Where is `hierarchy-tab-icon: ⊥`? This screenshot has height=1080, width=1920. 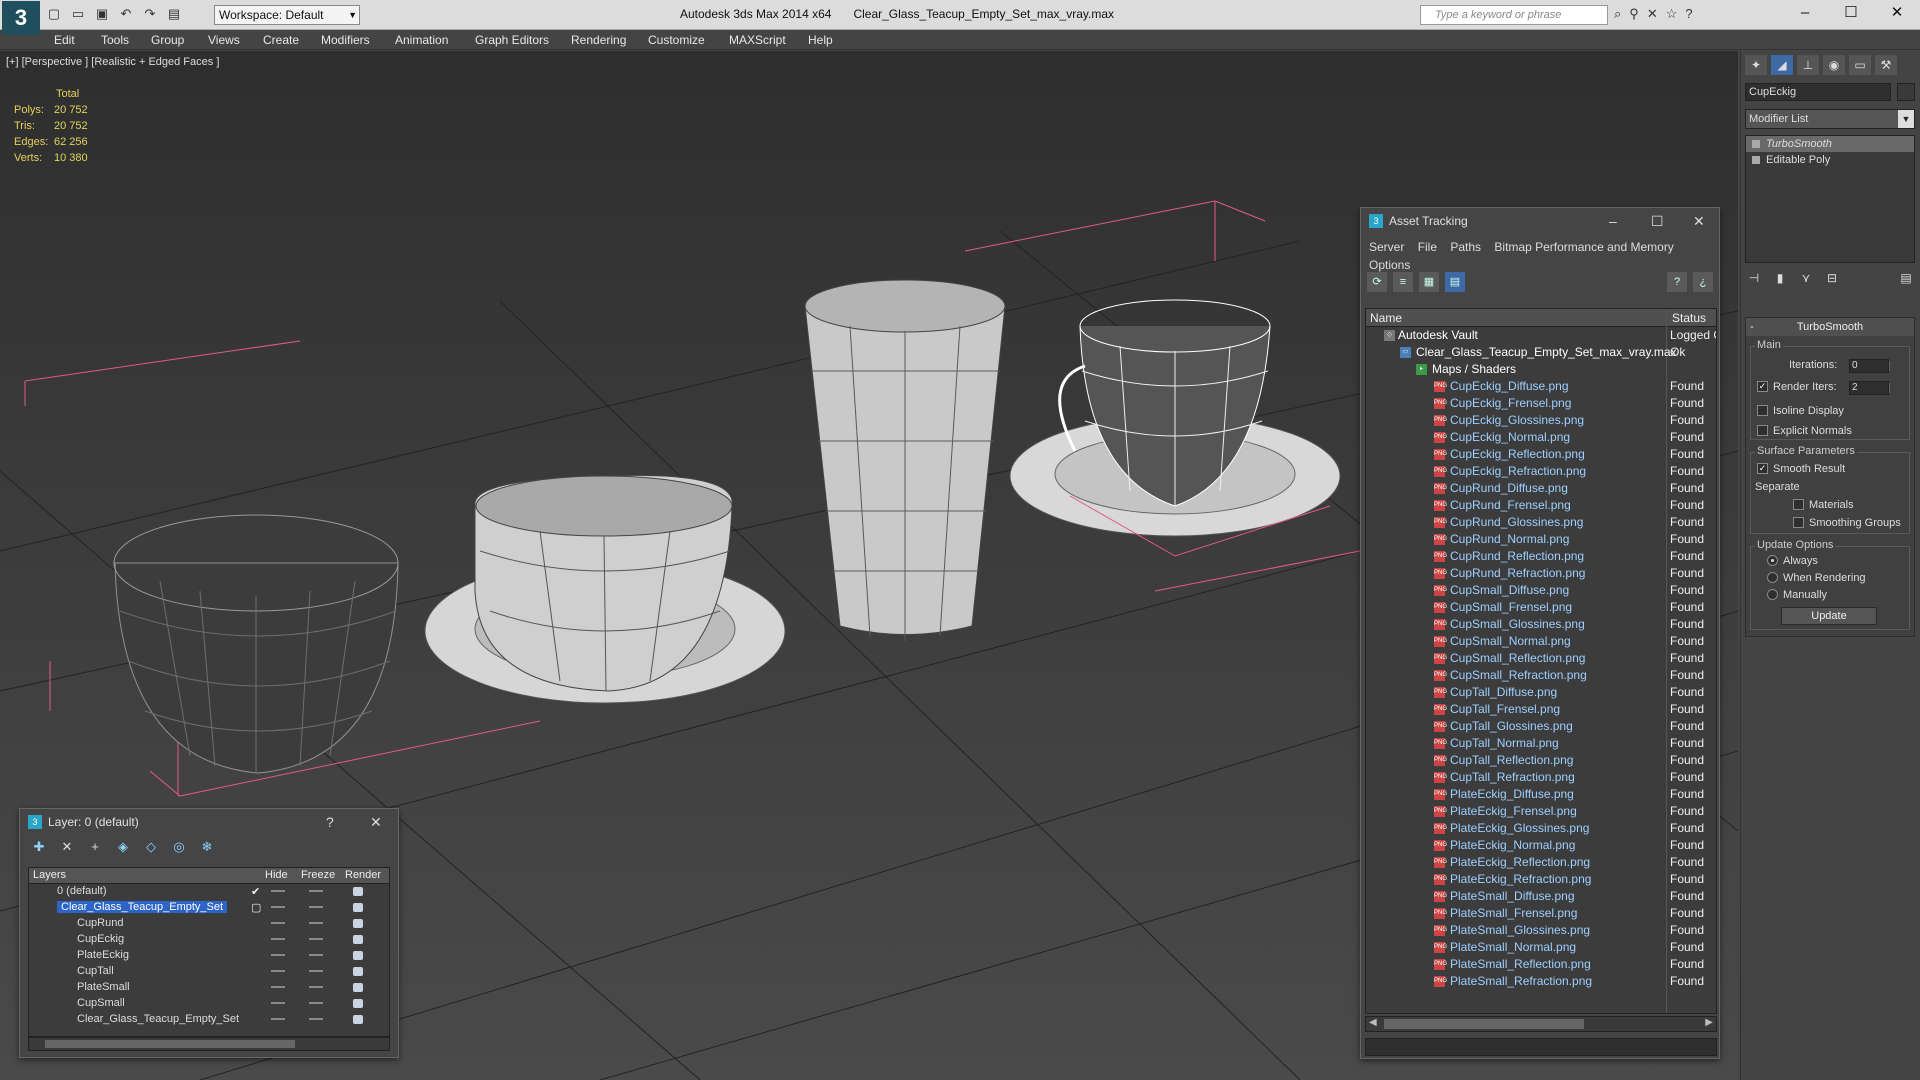
hierarchy-tab-icon: ⊥ is located at coordinates (1808, 65).